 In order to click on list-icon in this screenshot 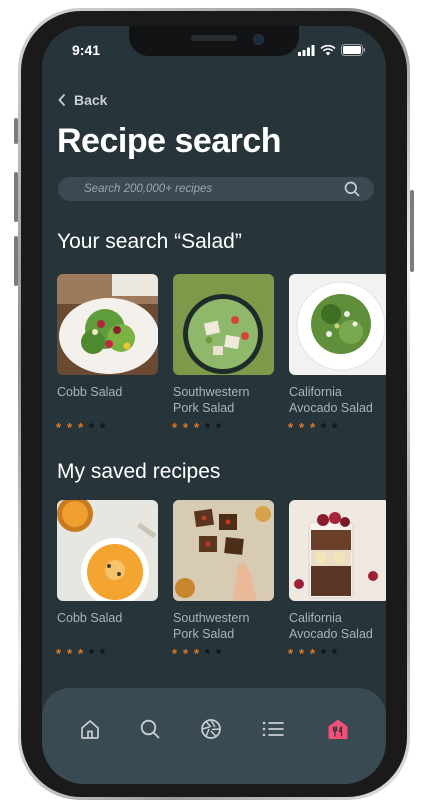, I will do `click(273, 729)`.